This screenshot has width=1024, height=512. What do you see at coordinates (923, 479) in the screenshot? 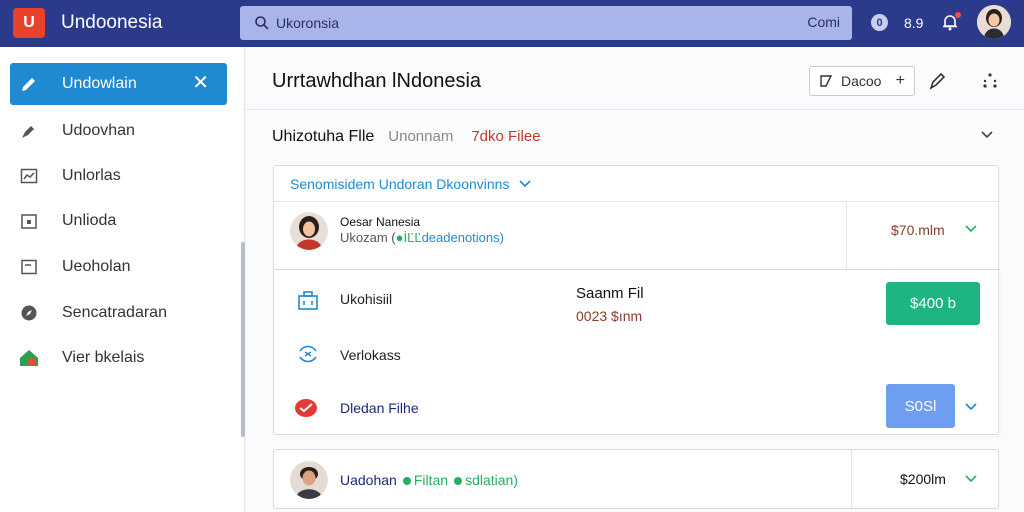
I see `row-amount: $200lm` at bounding box center [923, 479].